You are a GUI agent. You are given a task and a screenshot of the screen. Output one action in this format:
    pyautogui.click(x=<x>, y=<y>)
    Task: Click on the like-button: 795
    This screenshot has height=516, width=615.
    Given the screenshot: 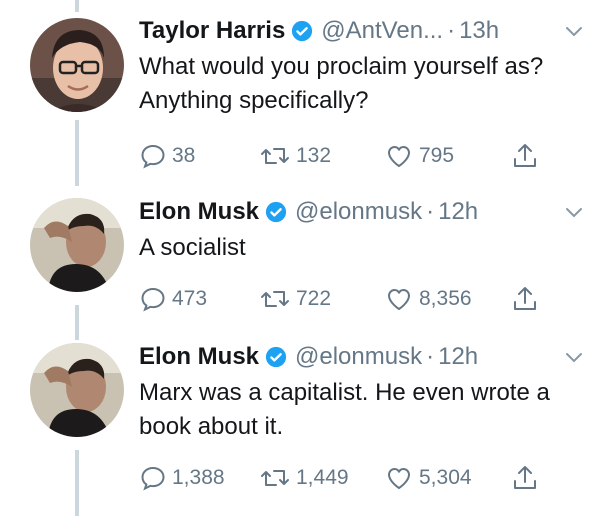 What is the action you would take?
    pyautogui.click(x=419, y=156)
    